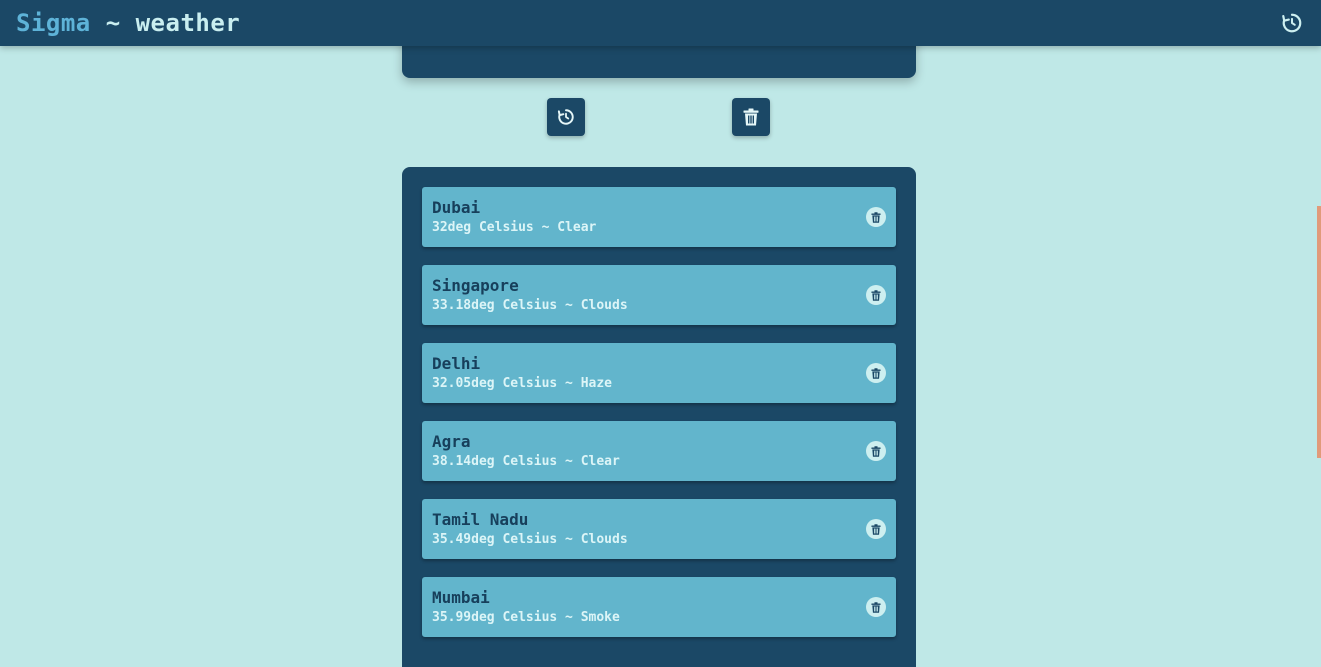  I want to click on city-card: Tamil Nadu 35.49deg Celsius ~ Clouds, so click(659, 529).